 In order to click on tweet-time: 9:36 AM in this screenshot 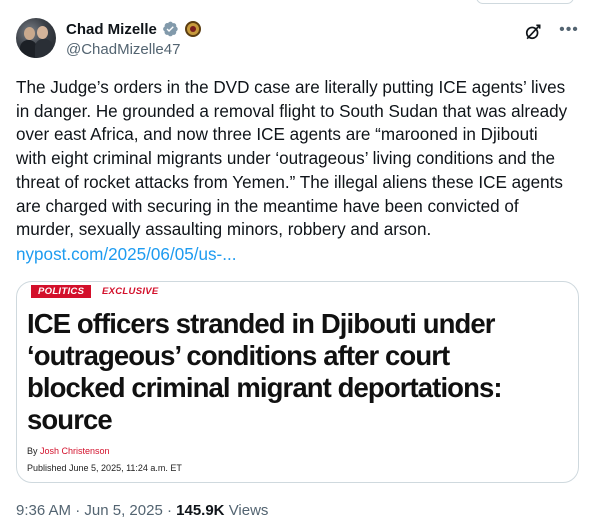, I will do `click(43, 510)`.